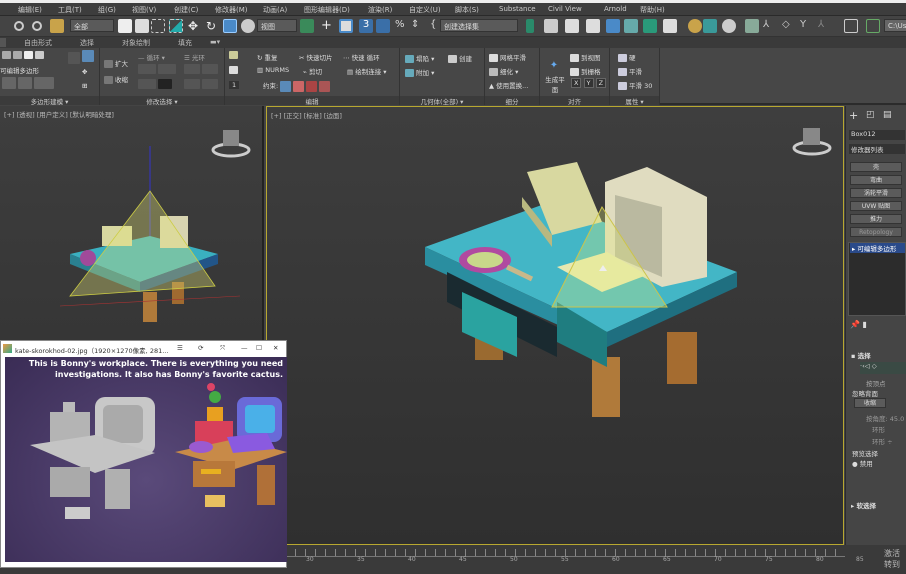 This screenshot has height=574, width=906. I want to click on modifier-button-shell: 壳, so click(876, 167).